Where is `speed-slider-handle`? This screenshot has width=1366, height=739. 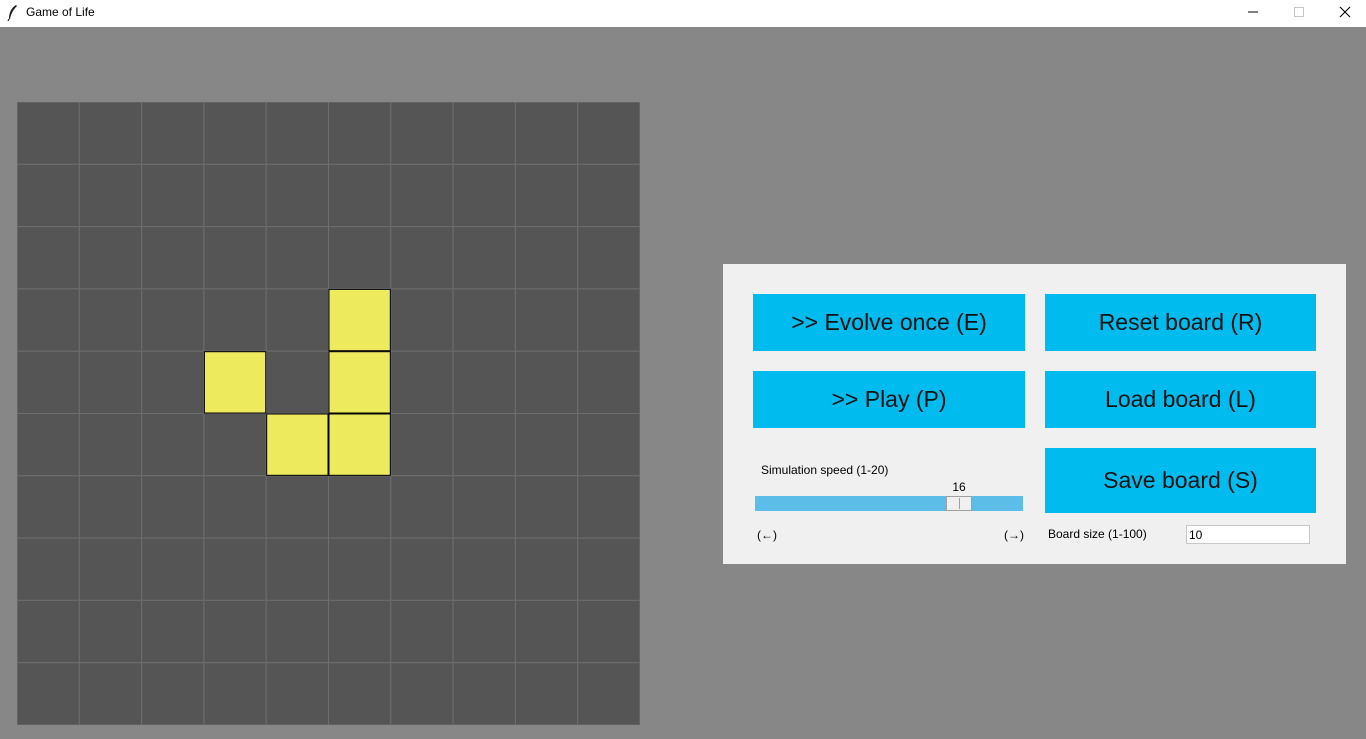 speed-slider-handle is located at coordinates (959, 503).